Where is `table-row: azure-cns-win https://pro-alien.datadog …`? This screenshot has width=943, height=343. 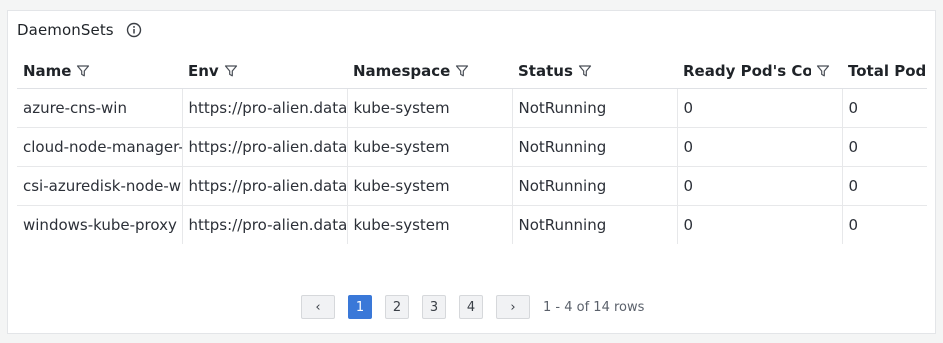 table-row: azure-cns-win https://pro-alien.datadog … is located at coordinates (472, 108).